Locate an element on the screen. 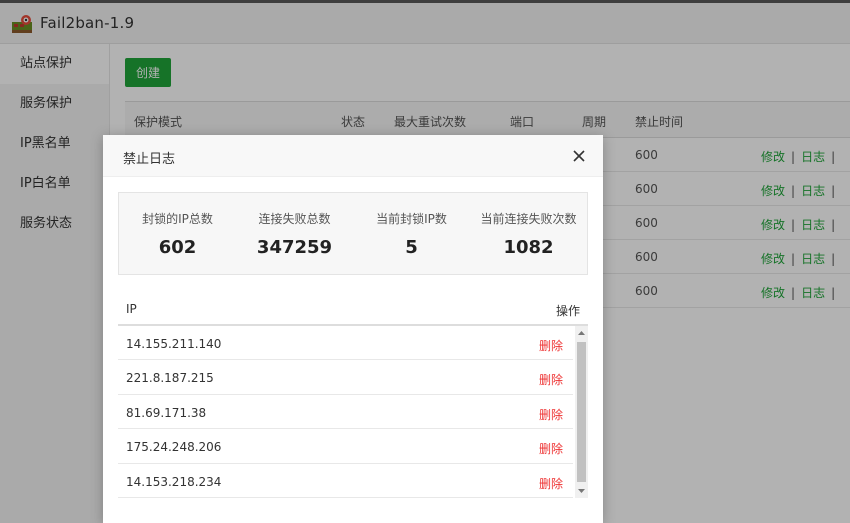 The image size is (850, 523). stat-current-failed-connections: 当前连接失败次数 1082 is located at coordinates (528, 225).